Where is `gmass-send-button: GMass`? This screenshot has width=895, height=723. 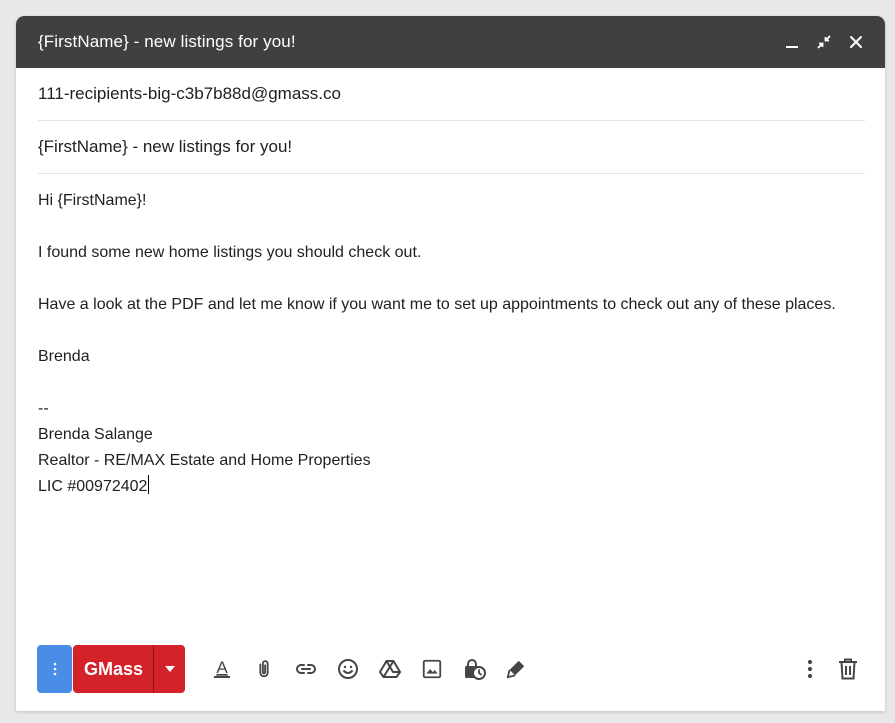
gmass-send-button: GMass is located at coordinates (113, 669).